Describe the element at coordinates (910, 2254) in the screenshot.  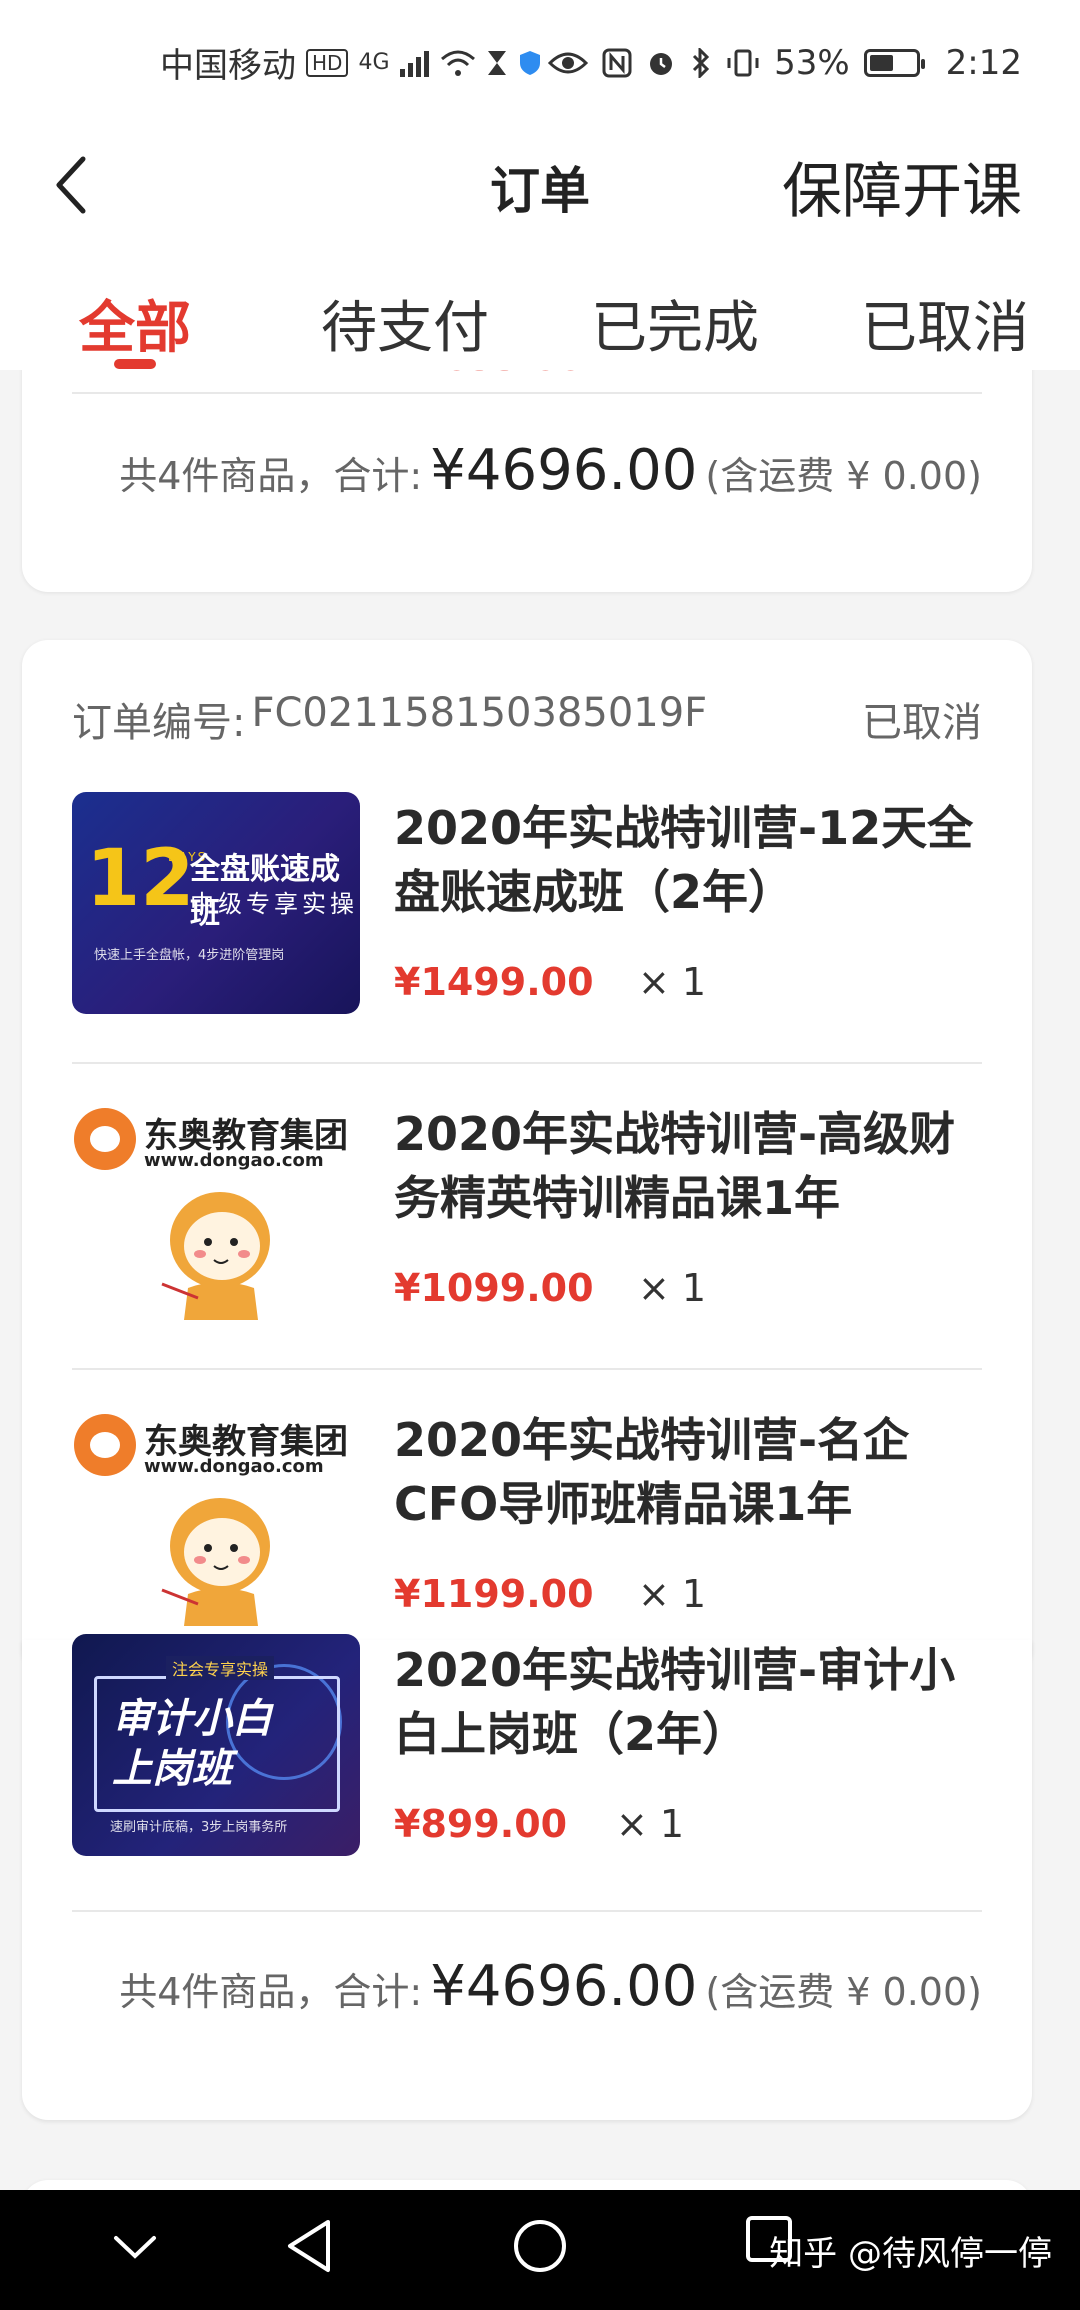
I see `watermark: 知乎 @待风停一停` at that location.